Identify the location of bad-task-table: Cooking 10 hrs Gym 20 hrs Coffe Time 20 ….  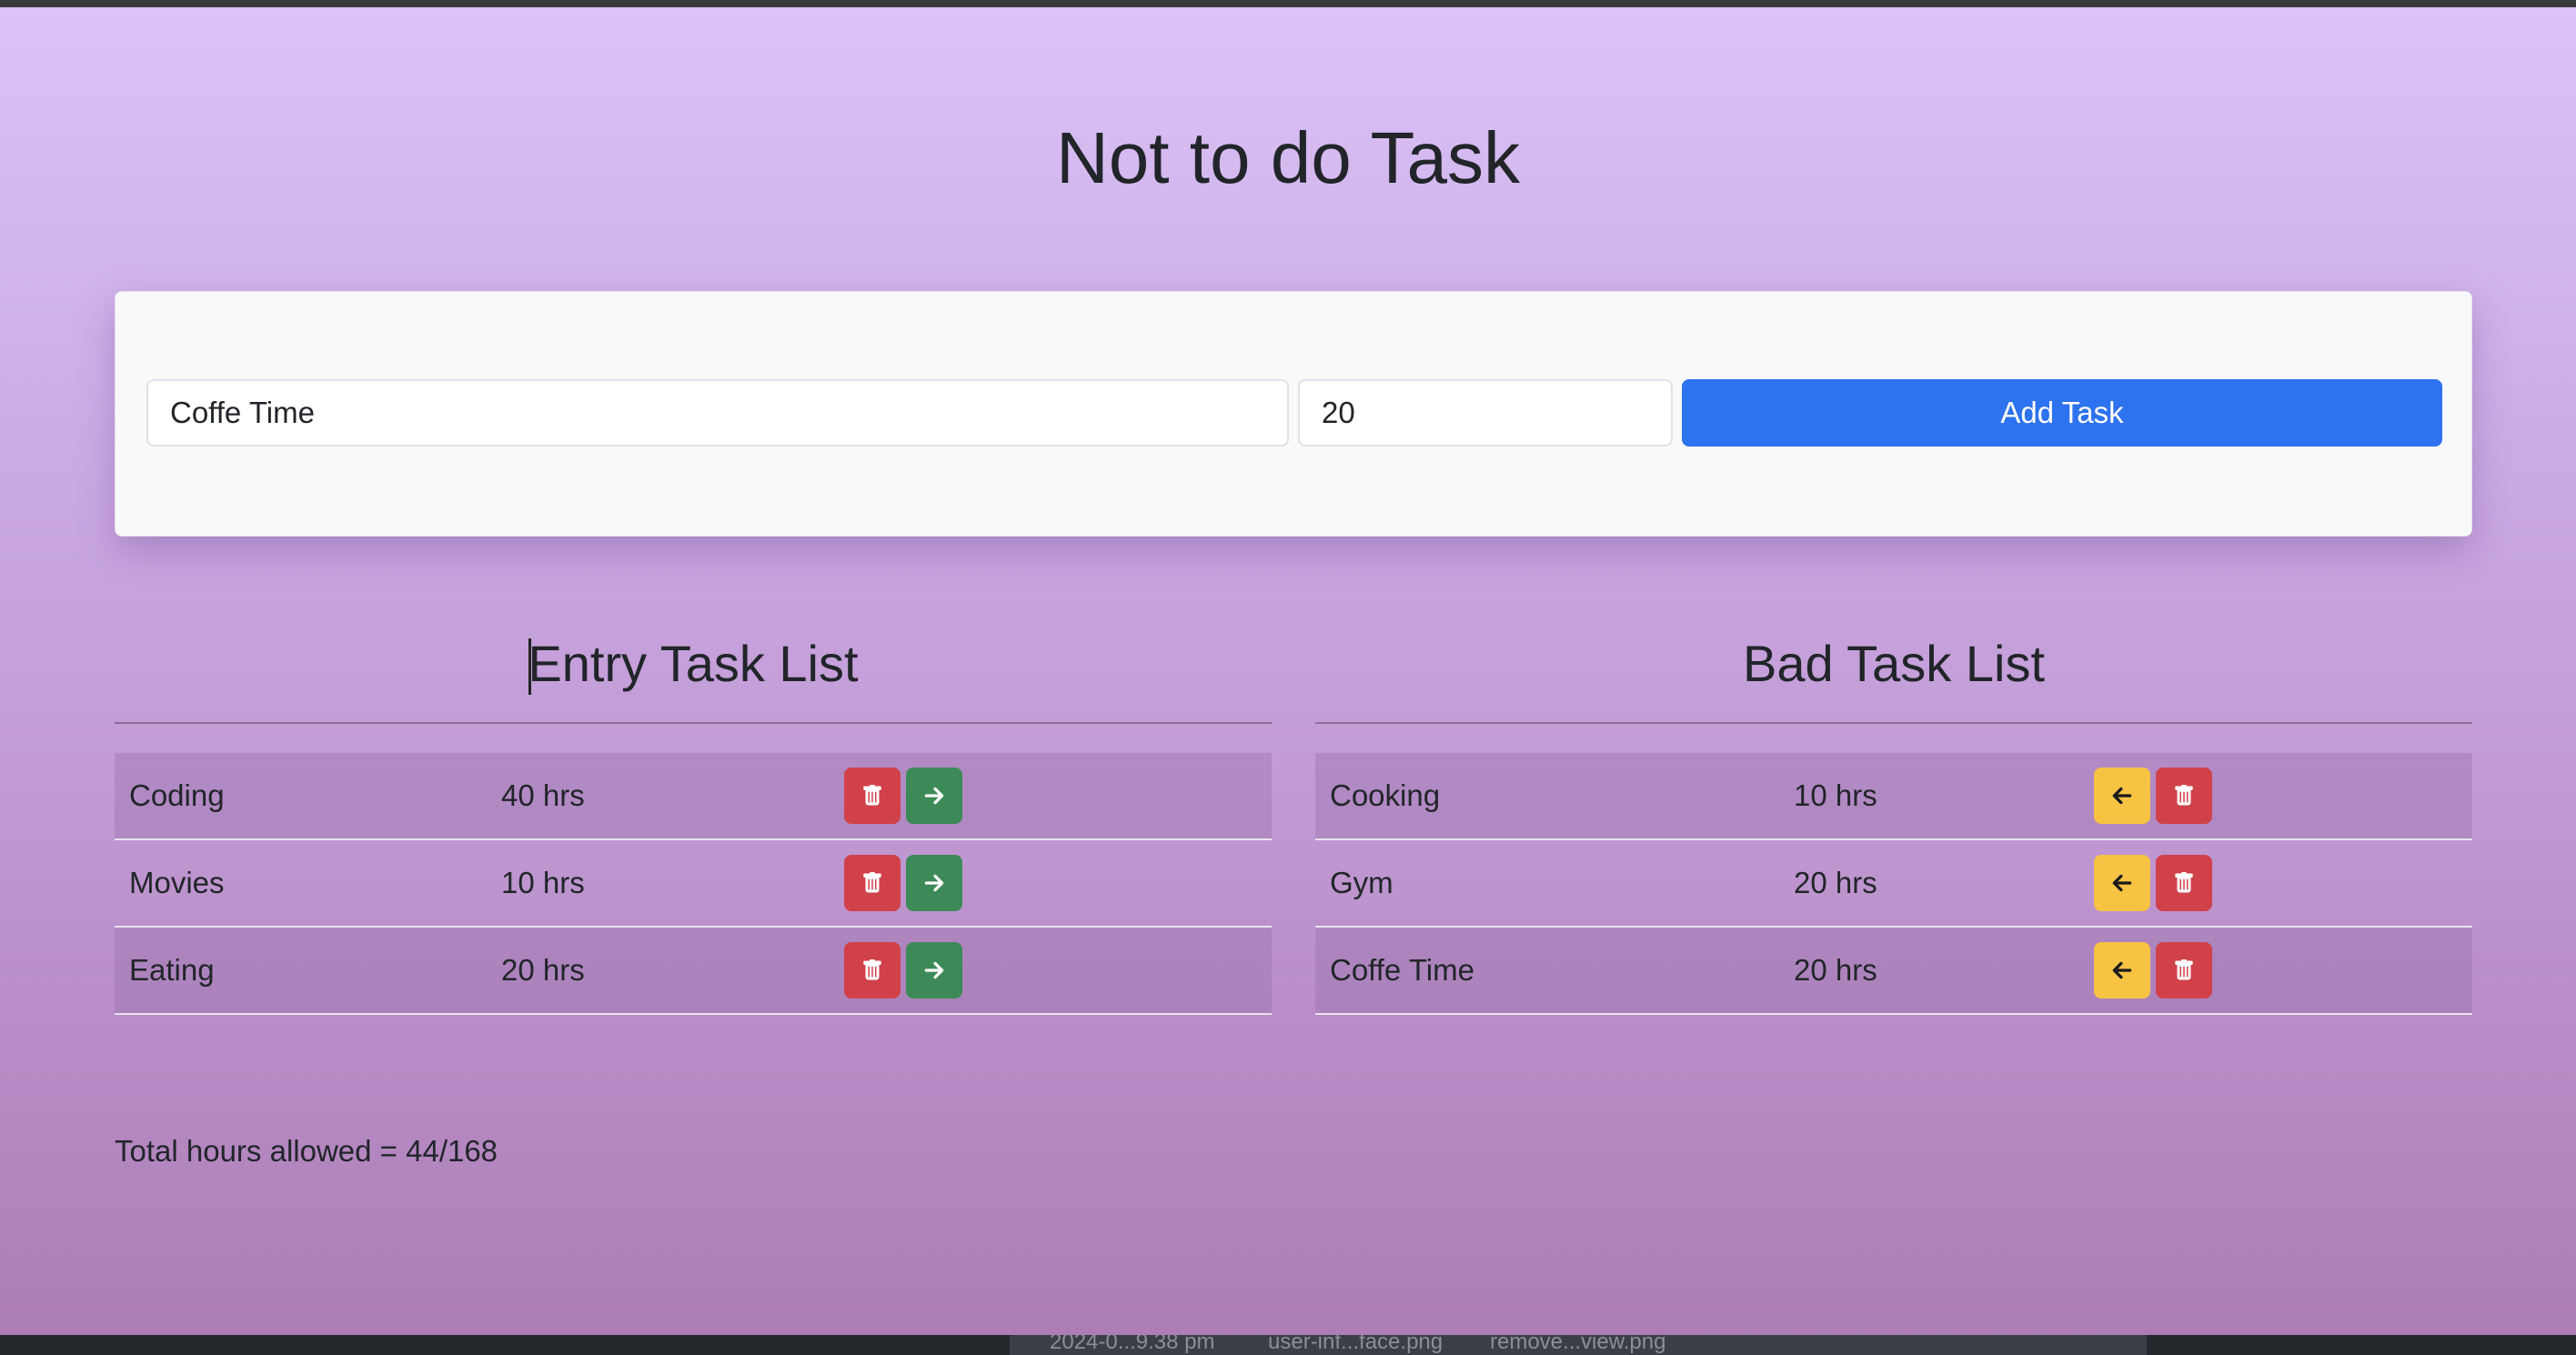
(1893, 884).